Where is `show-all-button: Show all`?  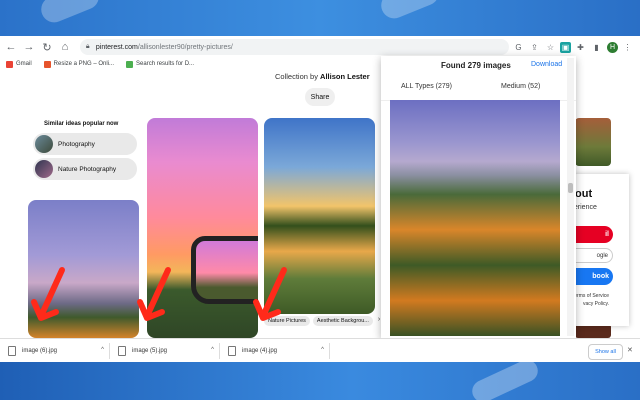
show-all-button: Show all is located at coordinates (605, 352).